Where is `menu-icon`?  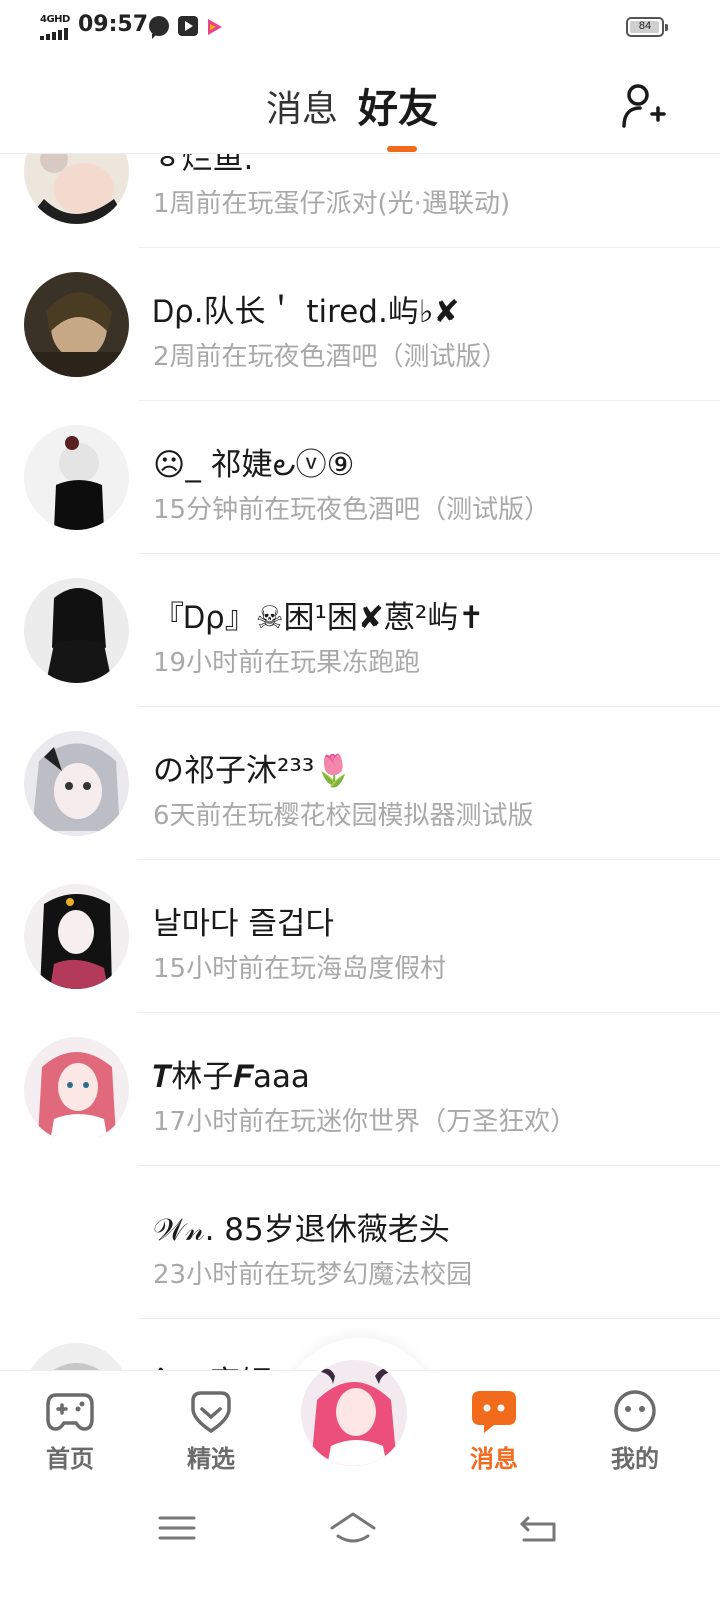 menu-icon is located at coordinates (177, 1528).